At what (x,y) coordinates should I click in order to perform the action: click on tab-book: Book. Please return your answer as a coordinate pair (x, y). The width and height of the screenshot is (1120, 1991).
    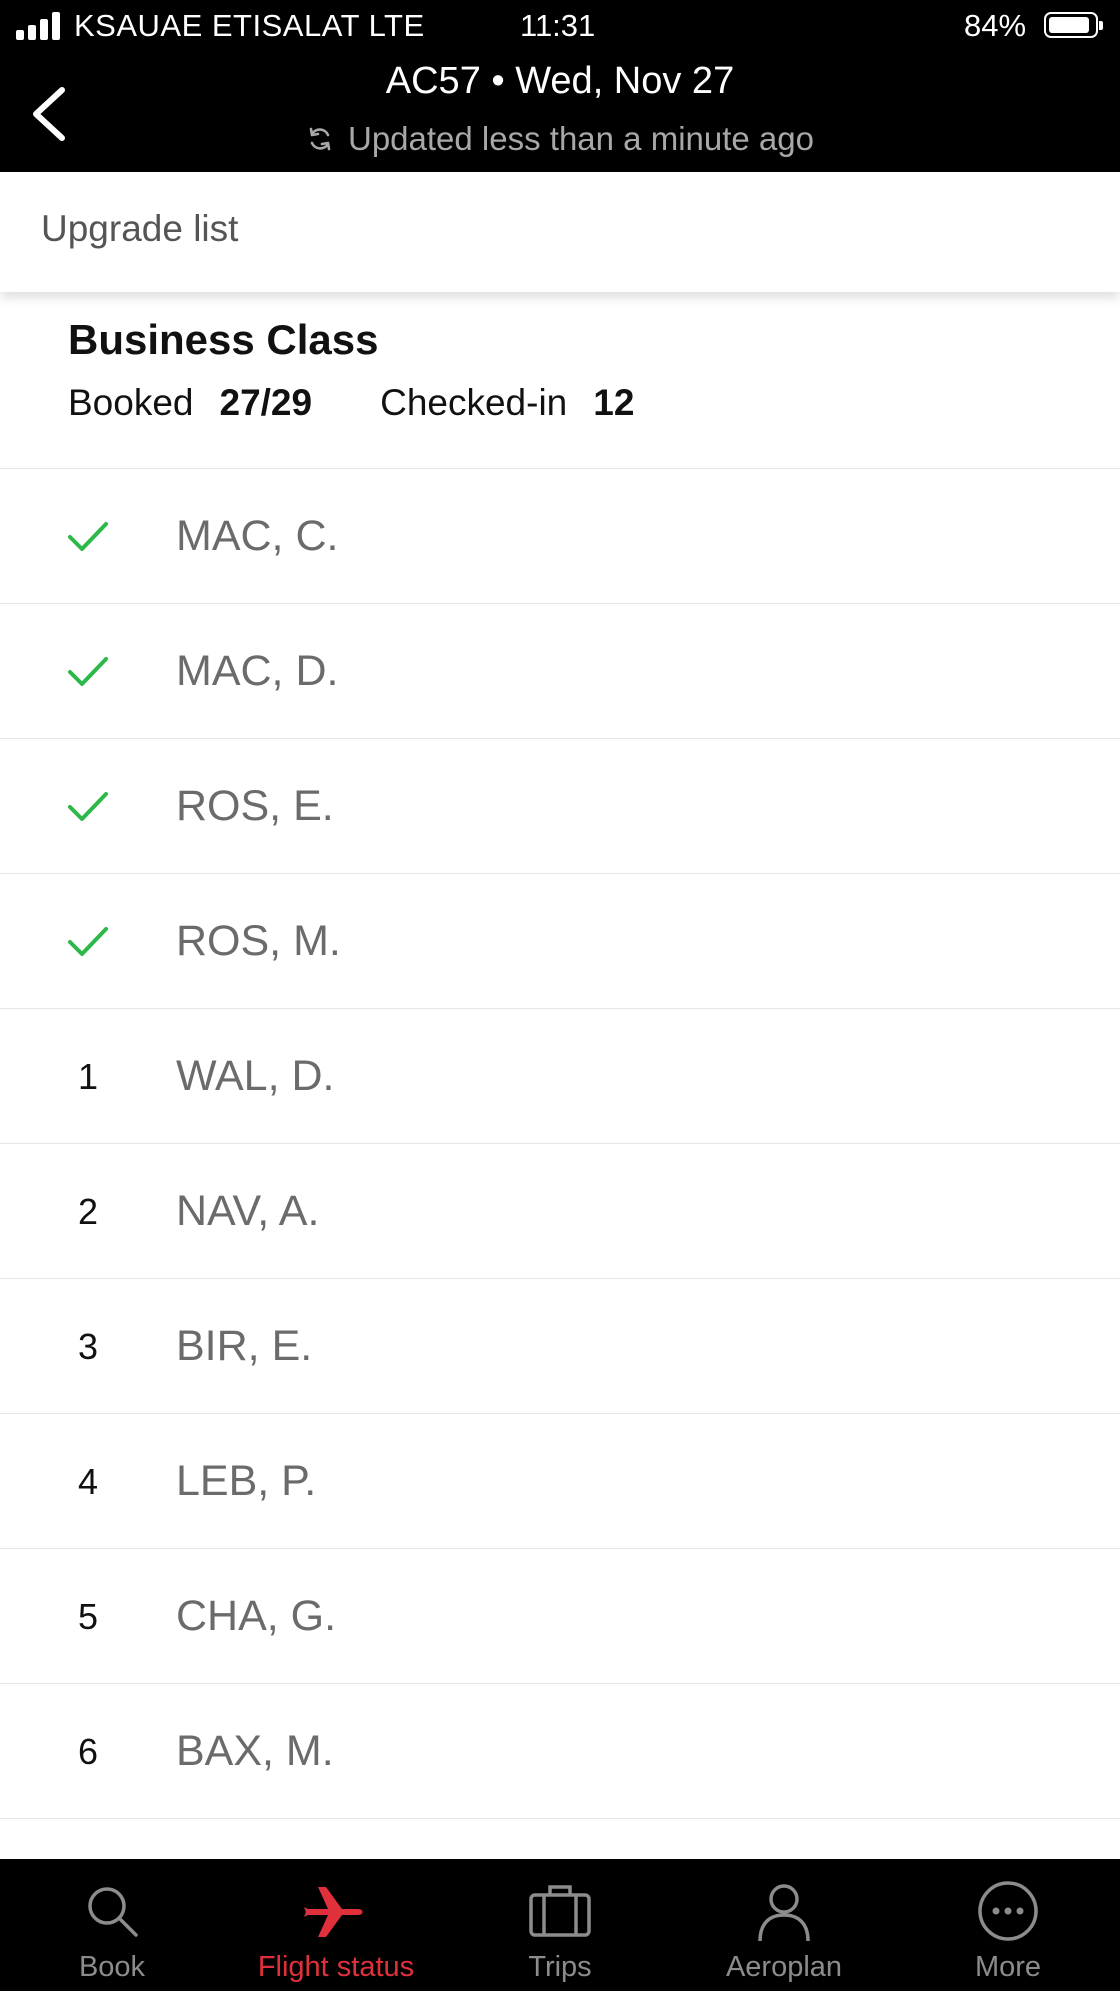
    Looking at the image, I should click on (112, 1925).